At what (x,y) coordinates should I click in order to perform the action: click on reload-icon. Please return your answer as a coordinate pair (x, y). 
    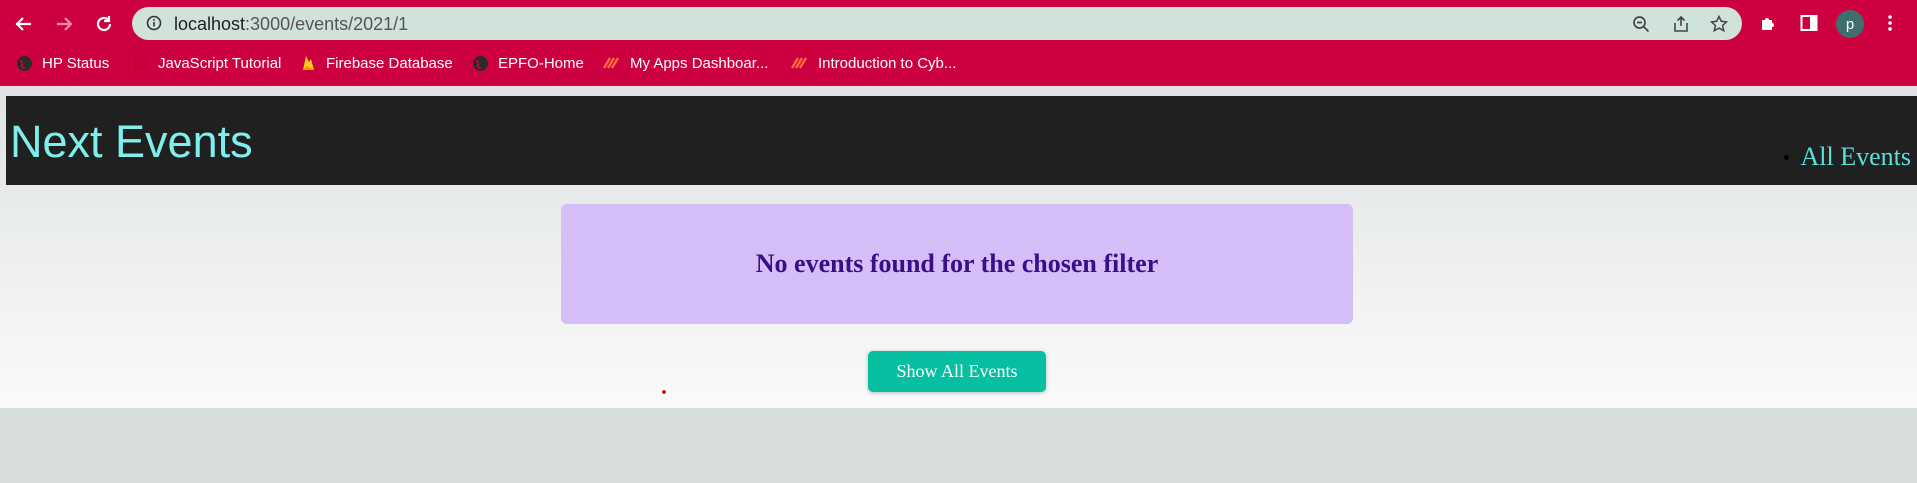
    Looking at the image, I should click on (104, 24).